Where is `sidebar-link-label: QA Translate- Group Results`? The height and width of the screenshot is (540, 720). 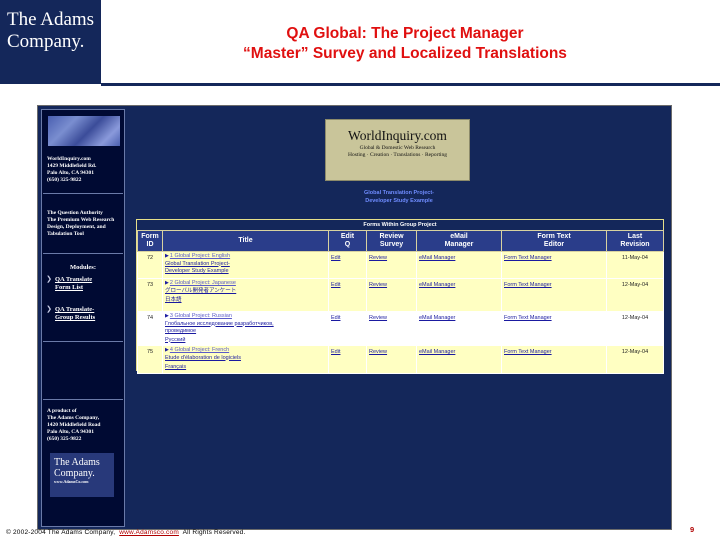
sidebar-link-label: QA Translate- Group Results is located at coordinates (75, 314).